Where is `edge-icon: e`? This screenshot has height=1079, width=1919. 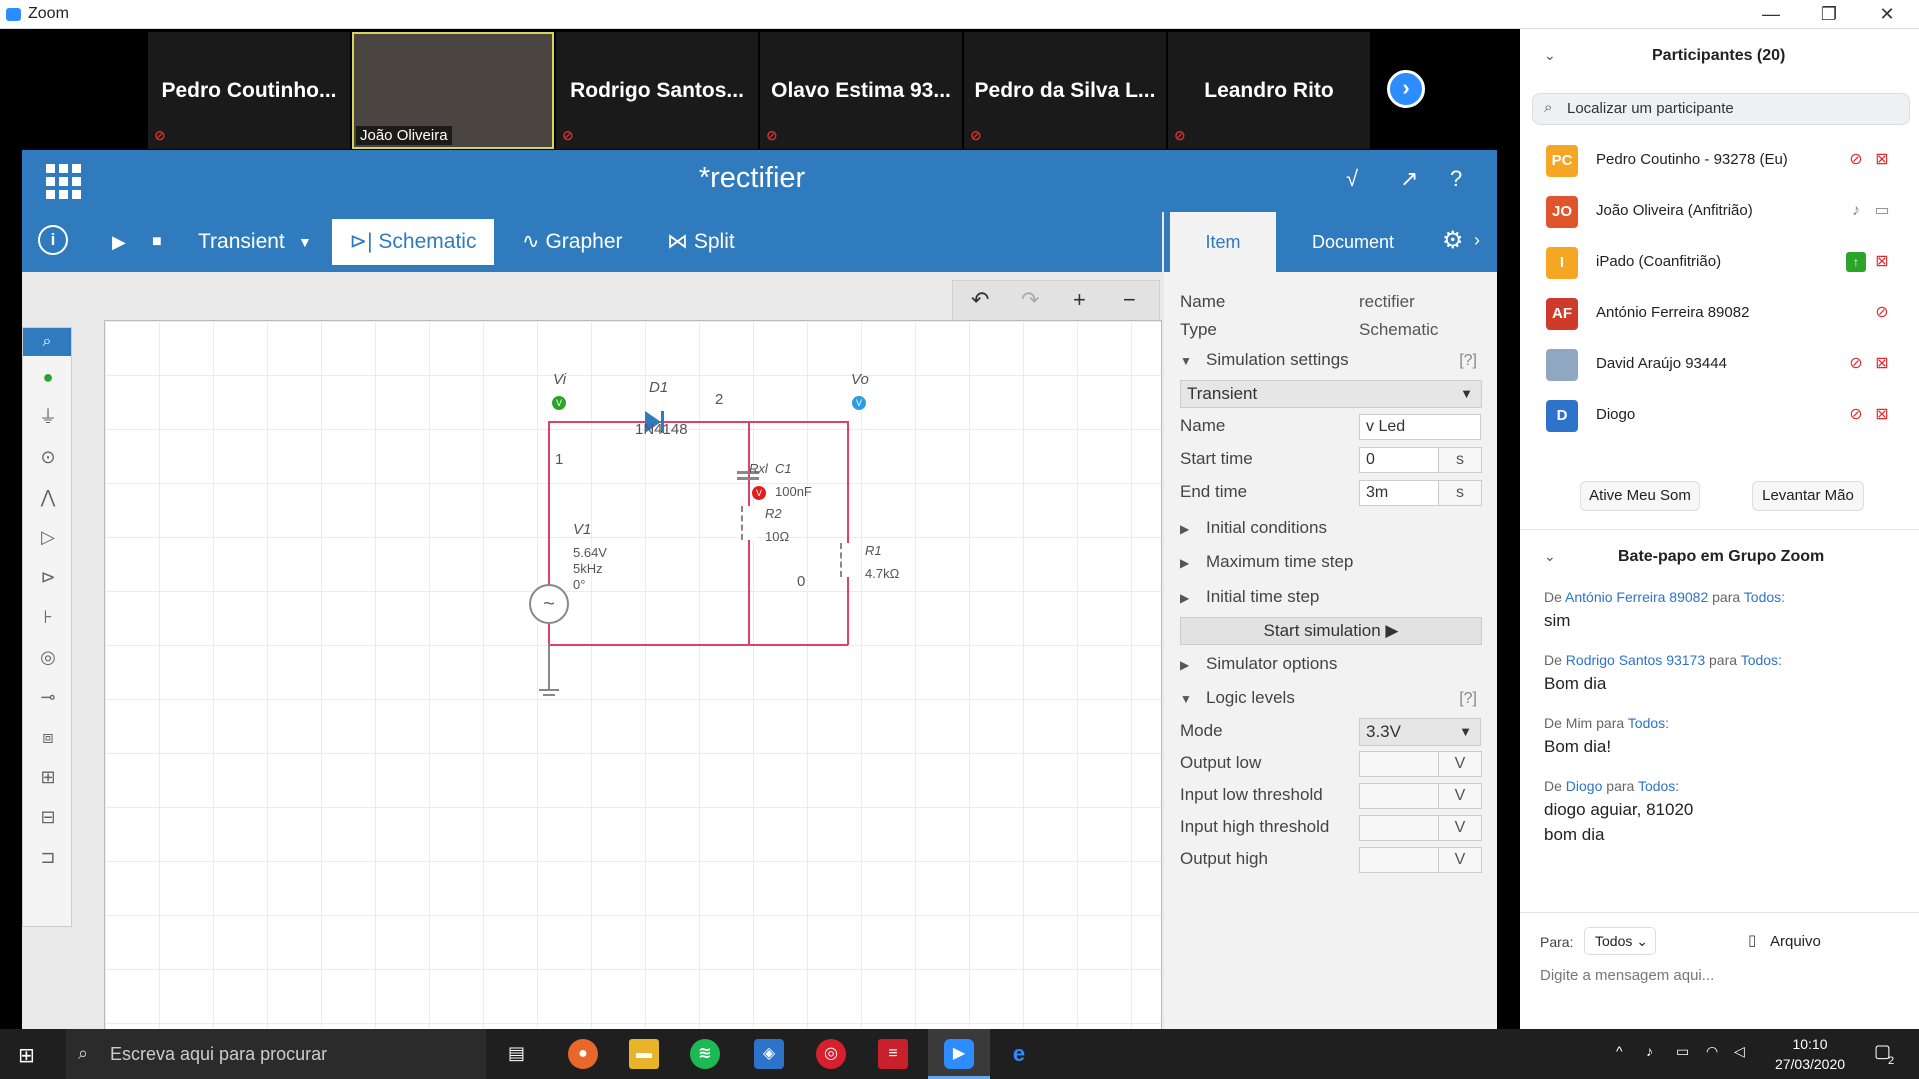 edge-icon: e is located at coordinates (1019, 1054).